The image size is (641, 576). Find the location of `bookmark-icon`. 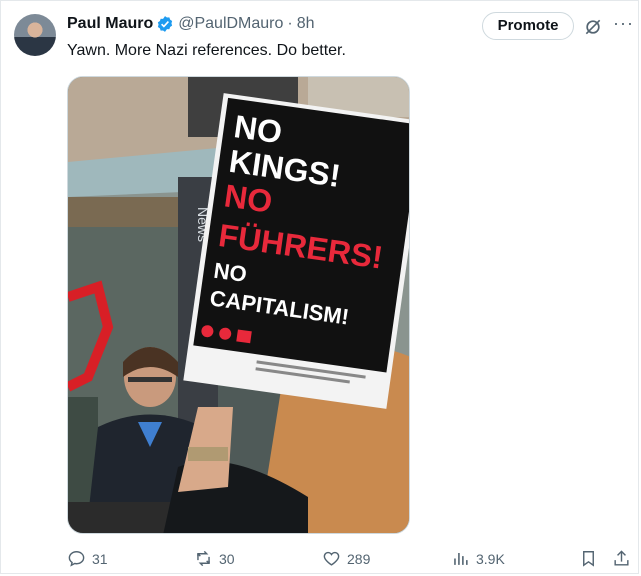

bookmark-icon is located at coordinates (588, 559).